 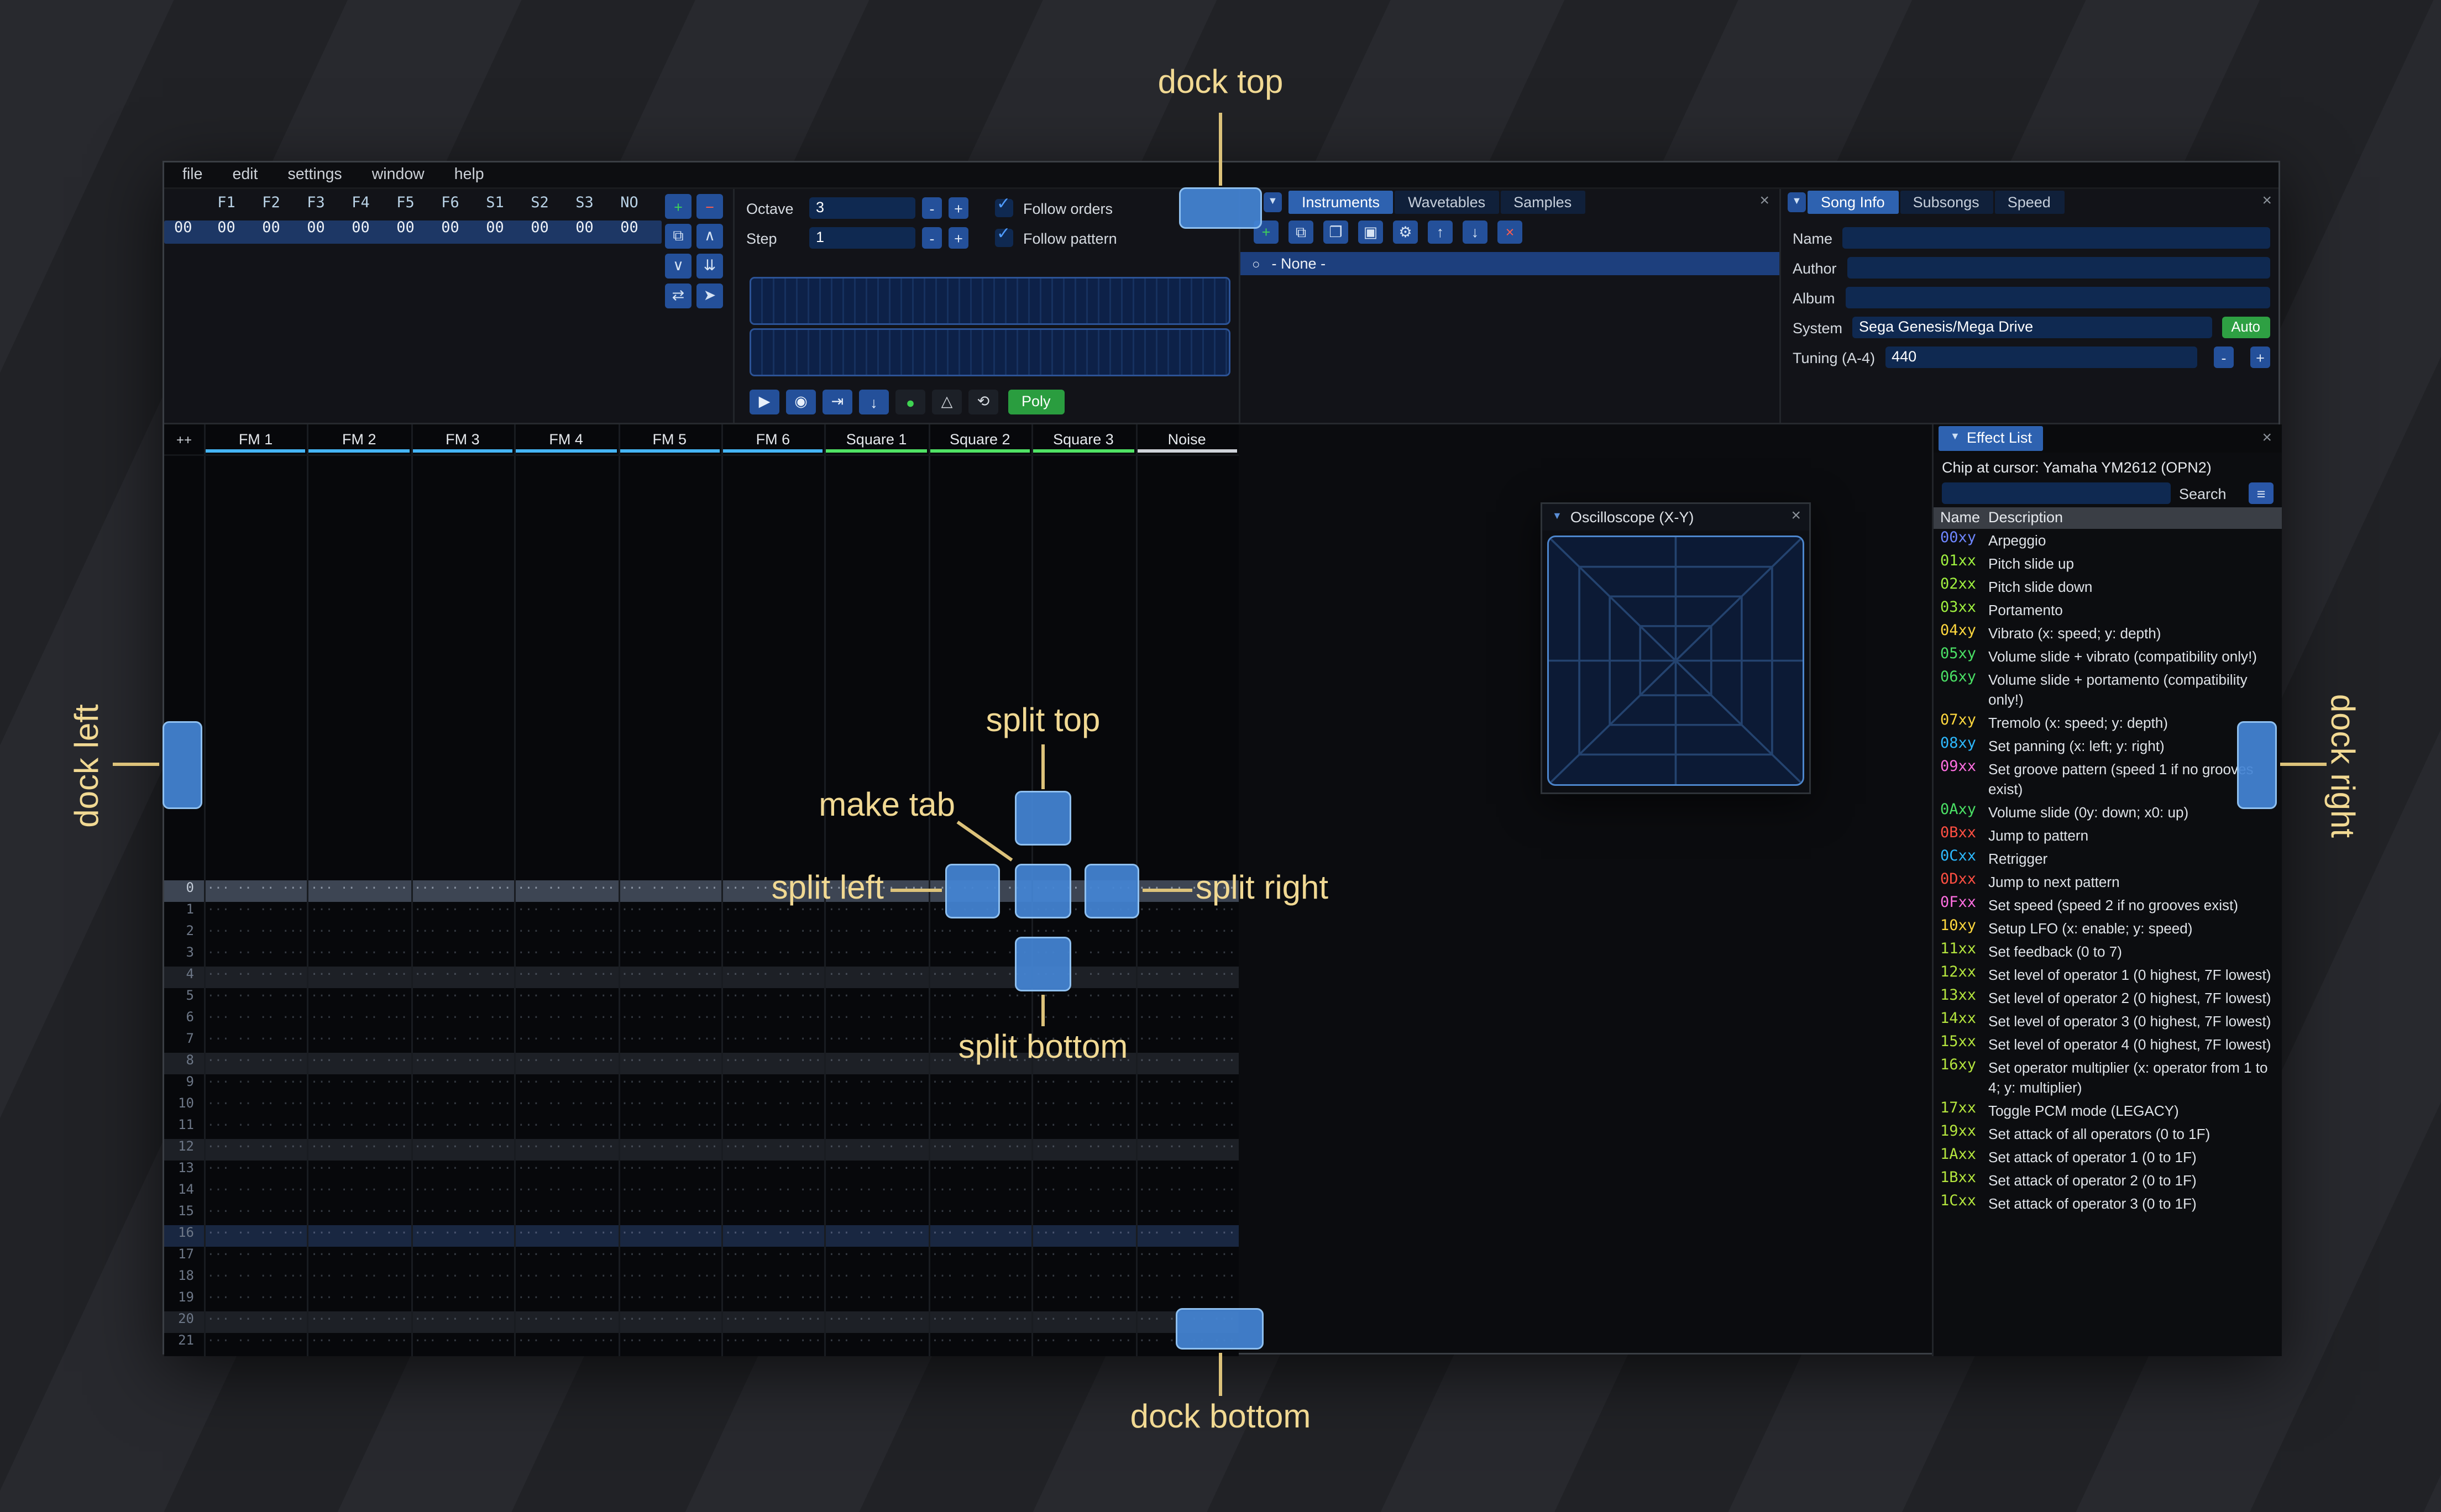 What do you see at coordinates (1004, 236) in the screenshot?
I see `follow-pattern-checkbox` at bounding box center [1004, 236].